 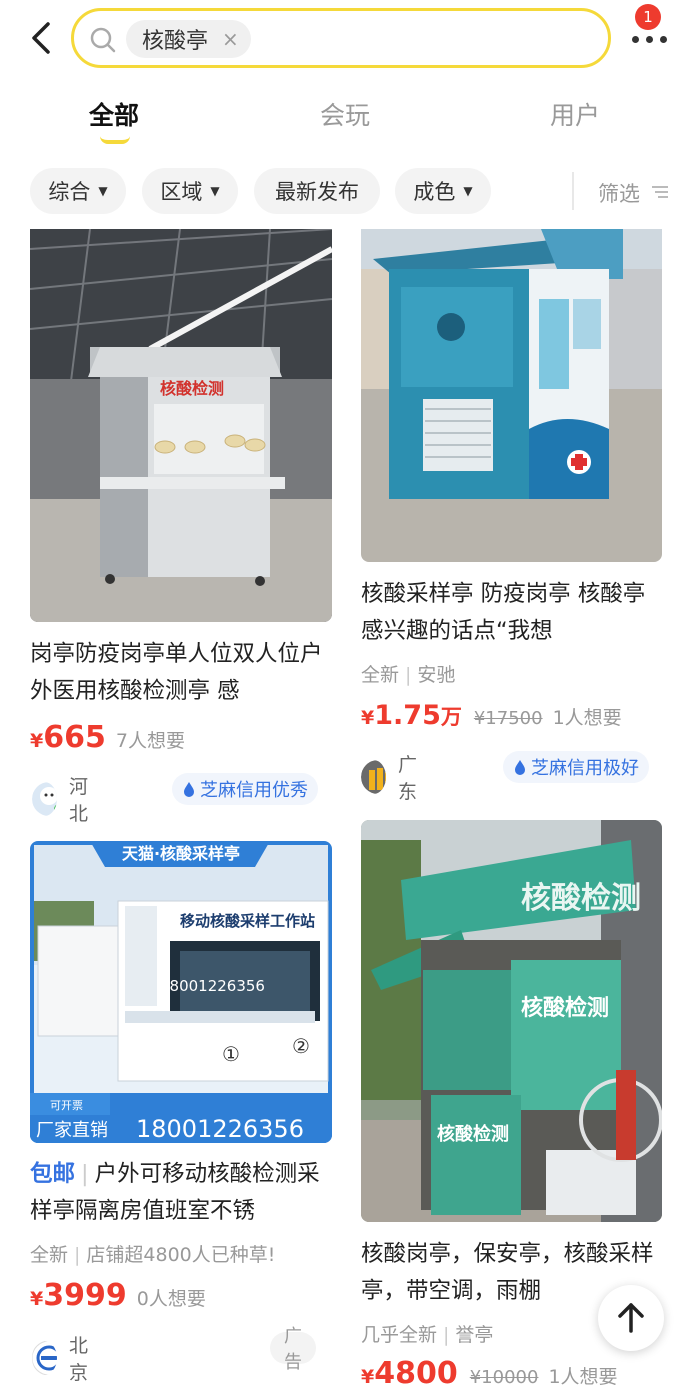 I want to click on filter-bar: 综合 ▼ 区域 ▼ 最新发布 成色 ▼ 筛选, so click(x=345, y=192).